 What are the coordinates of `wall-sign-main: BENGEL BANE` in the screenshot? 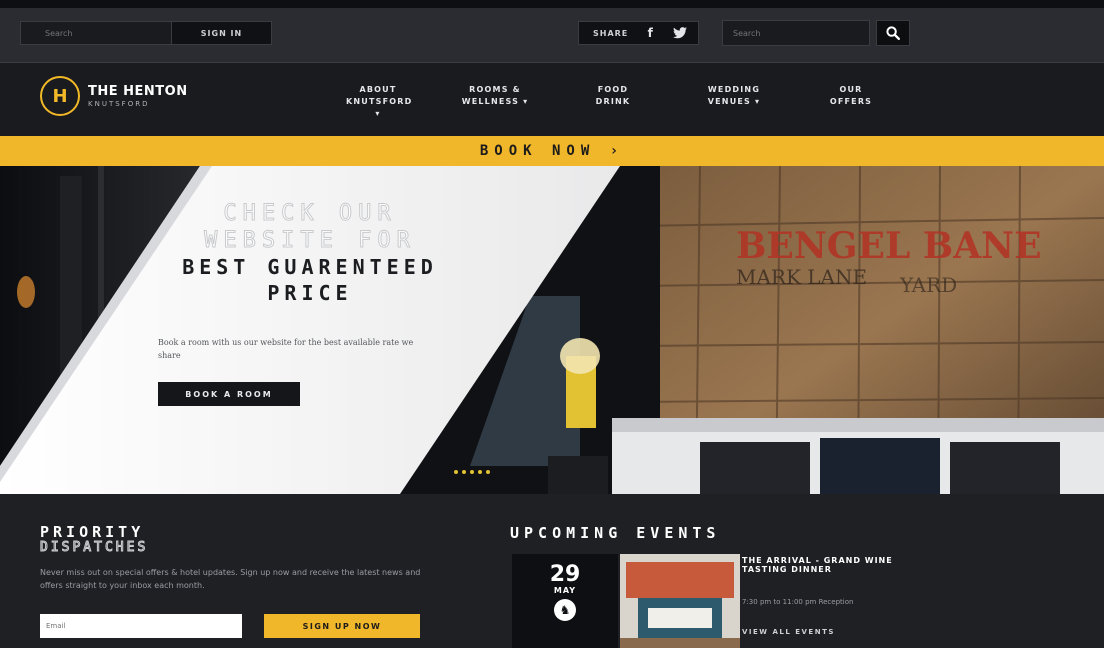 It's located at (889, 246).